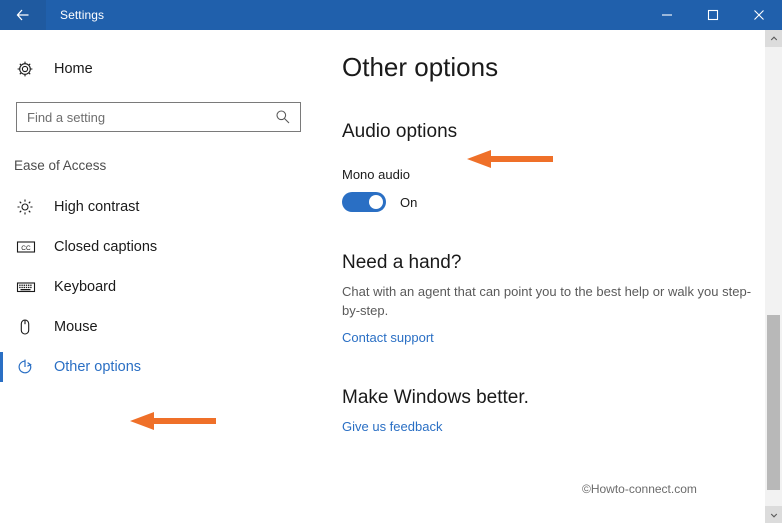 Image resolution: width=782 pixels, height=523 pixels. Describe the element at coordinates (551, 202) in the screenshot. I see `mono-audio-toggle-row: On` at that location.